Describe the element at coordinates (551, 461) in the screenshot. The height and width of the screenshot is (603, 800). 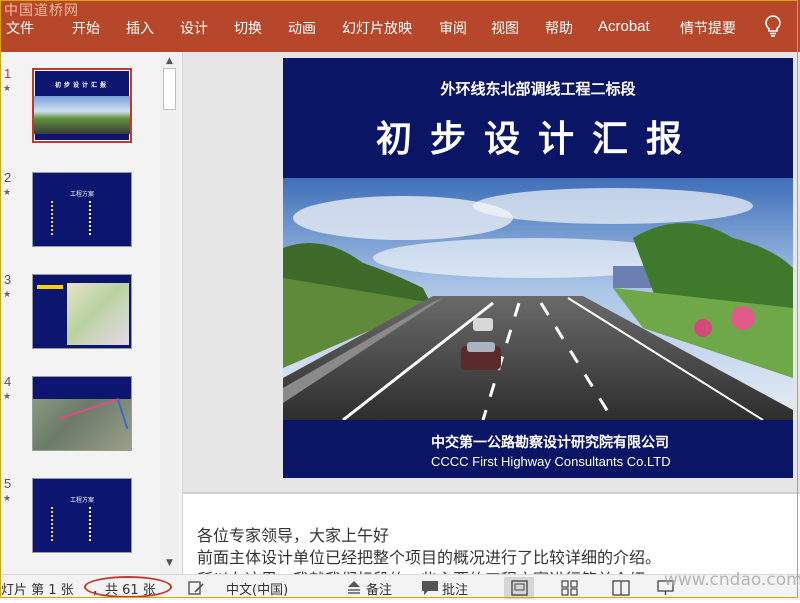
I see `slide-organization-en: CCCC First Highway Consultants Co.LTD` at that location.